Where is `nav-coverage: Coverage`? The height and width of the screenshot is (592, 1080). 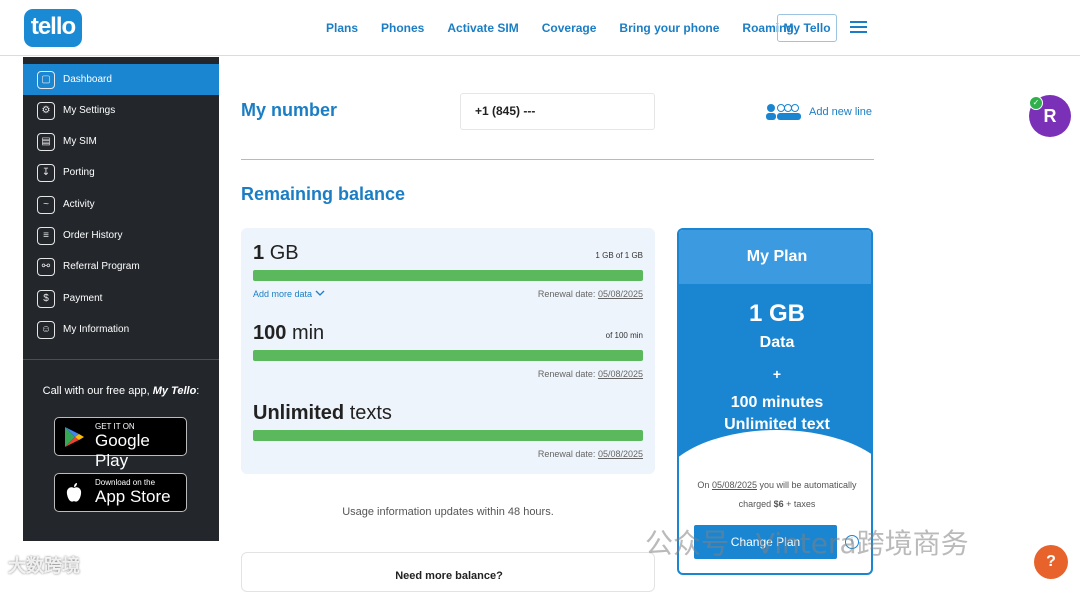 nav-coverage: Coverage is located at coordinates (569, 28).